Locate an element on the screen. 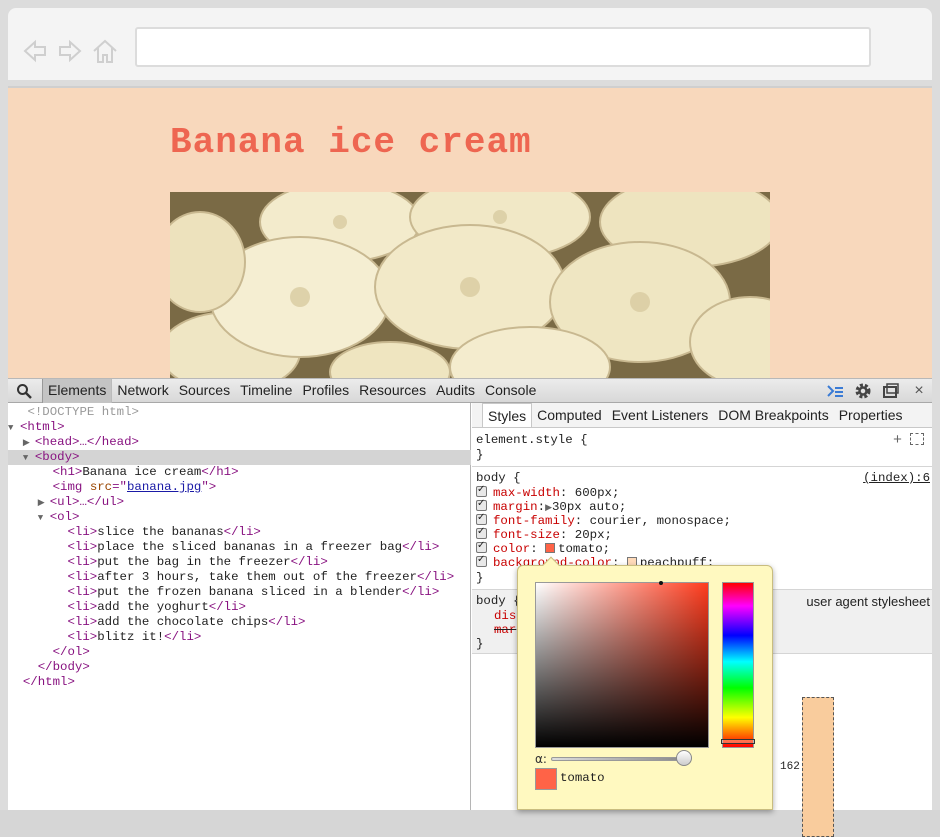 Image resolution: width=940 pixels, height=837 pixels. color-swatch is located at coordinates (550, 548).